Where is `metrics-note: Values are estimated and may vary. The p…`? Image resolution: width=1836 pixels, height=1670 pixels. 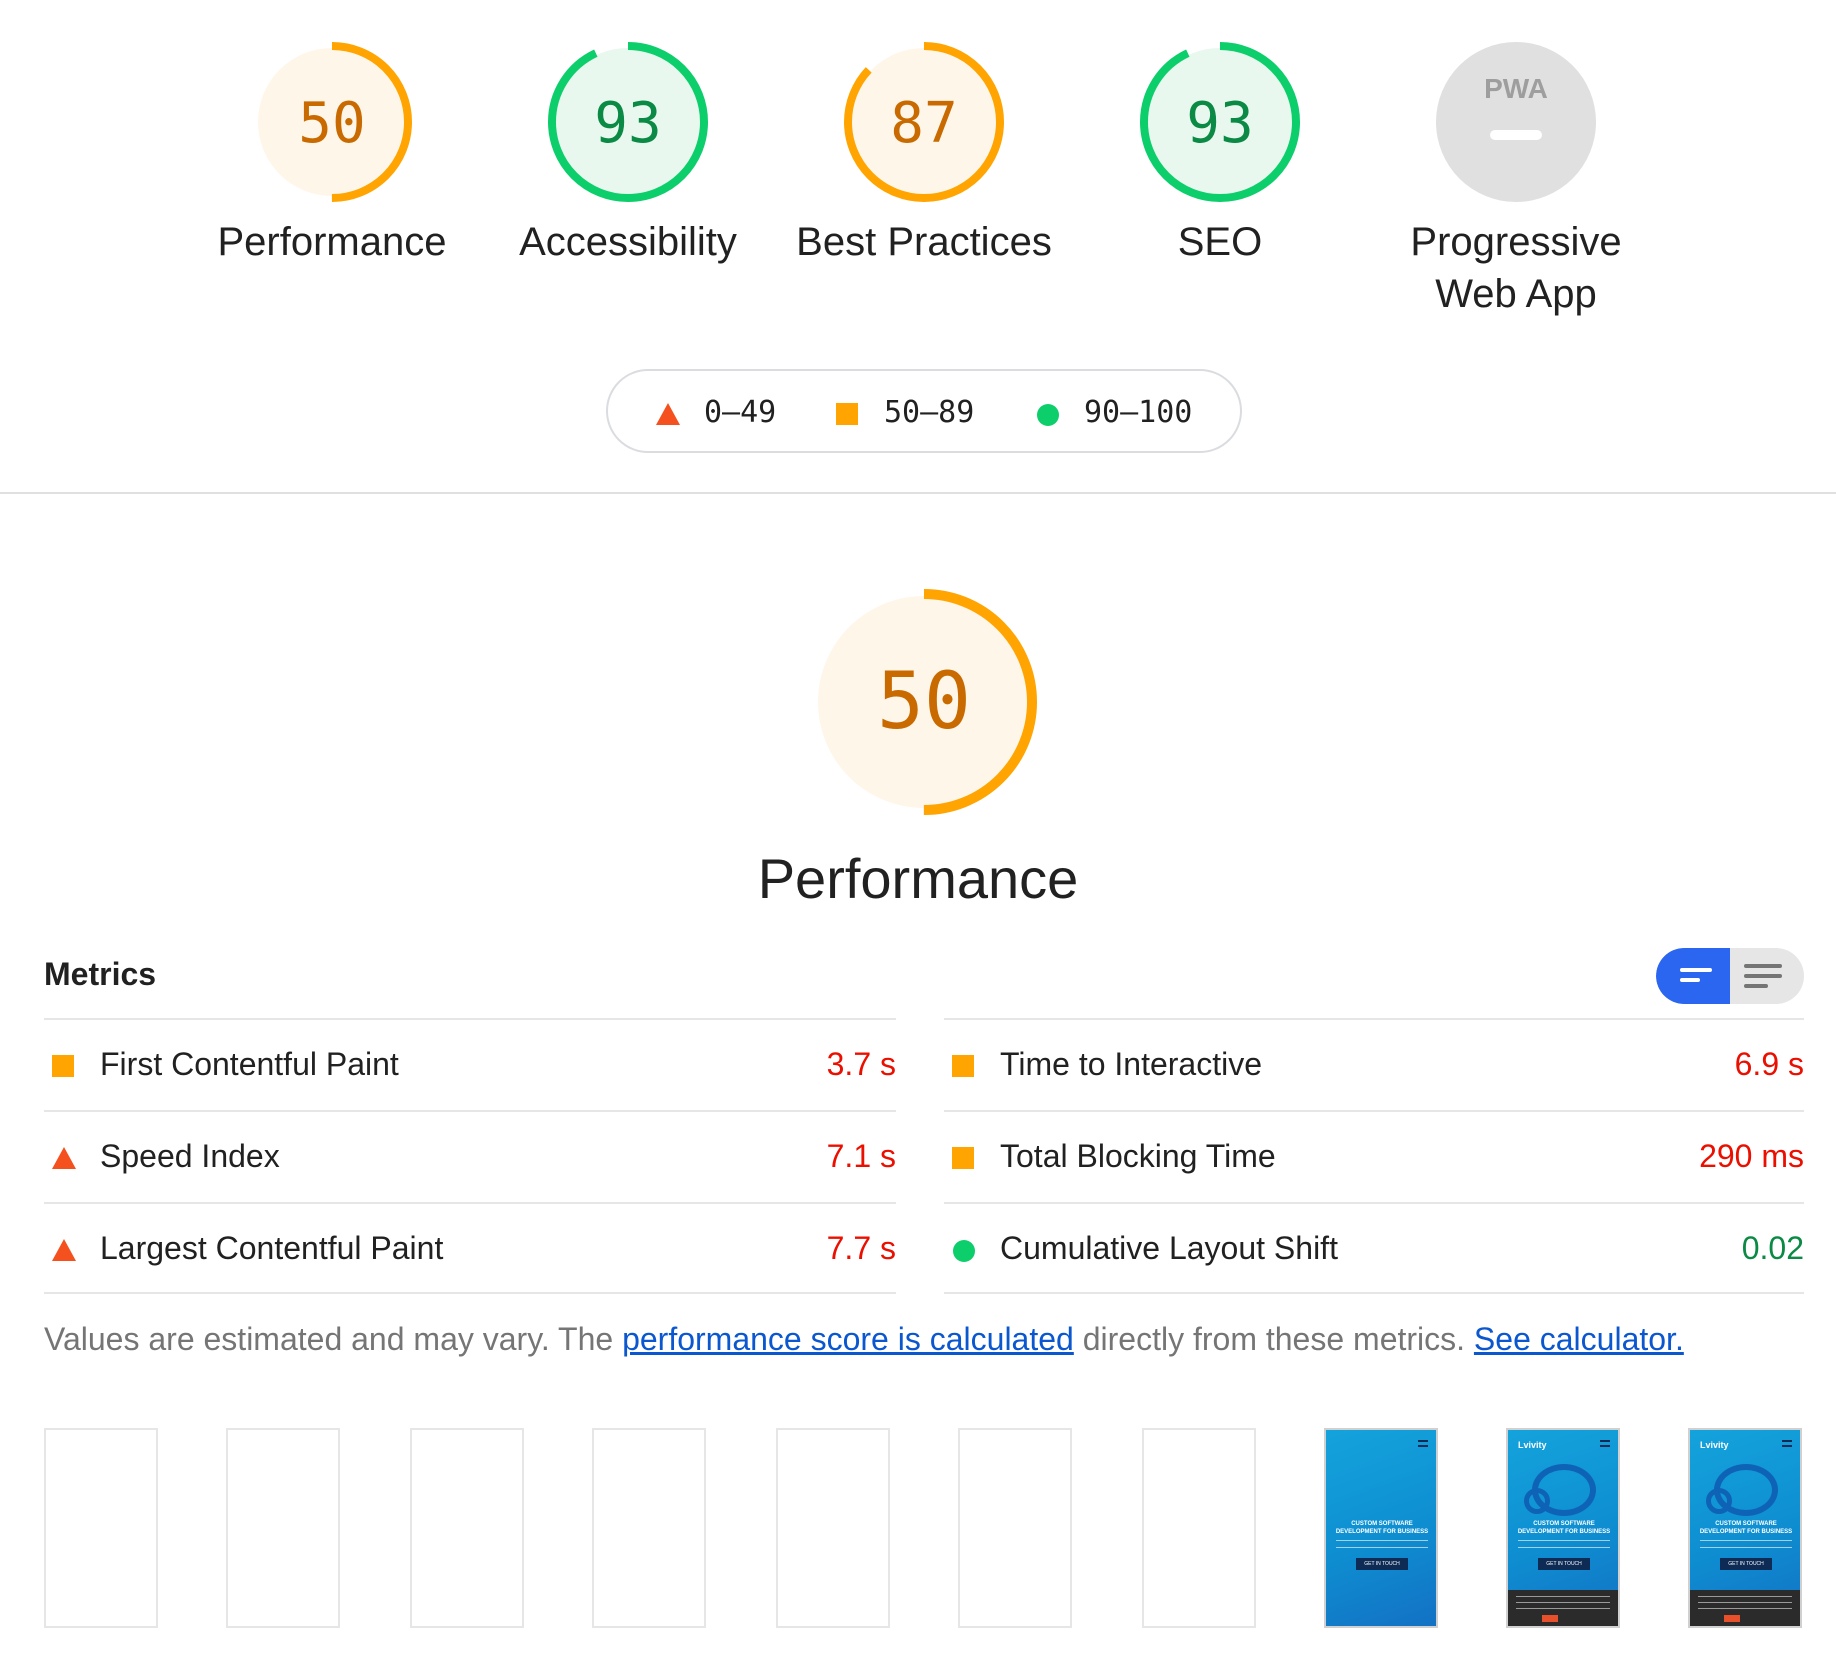 metrics-note: Values are estimated and may vary. The p… is located at coordinates (864, 1339).